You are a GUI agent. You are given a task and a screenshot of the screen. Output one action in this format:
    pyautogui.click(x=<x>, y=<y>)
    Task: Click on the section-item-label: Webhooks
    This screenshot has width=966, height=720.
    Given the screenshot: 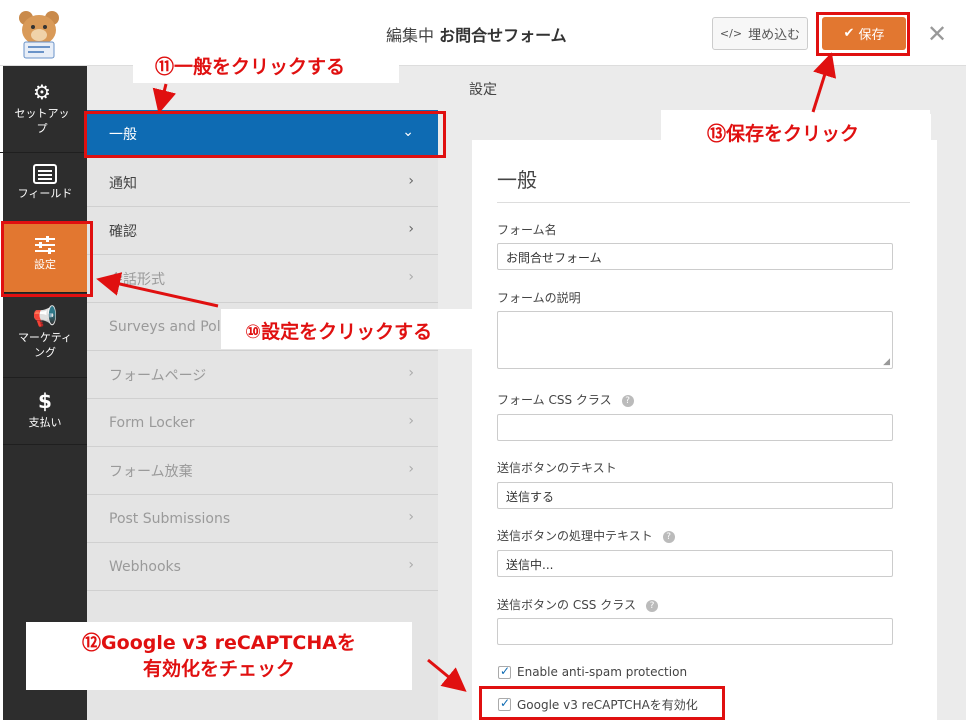 What is the action you would take?
    pyautogui.click(x=145, y=566)
    